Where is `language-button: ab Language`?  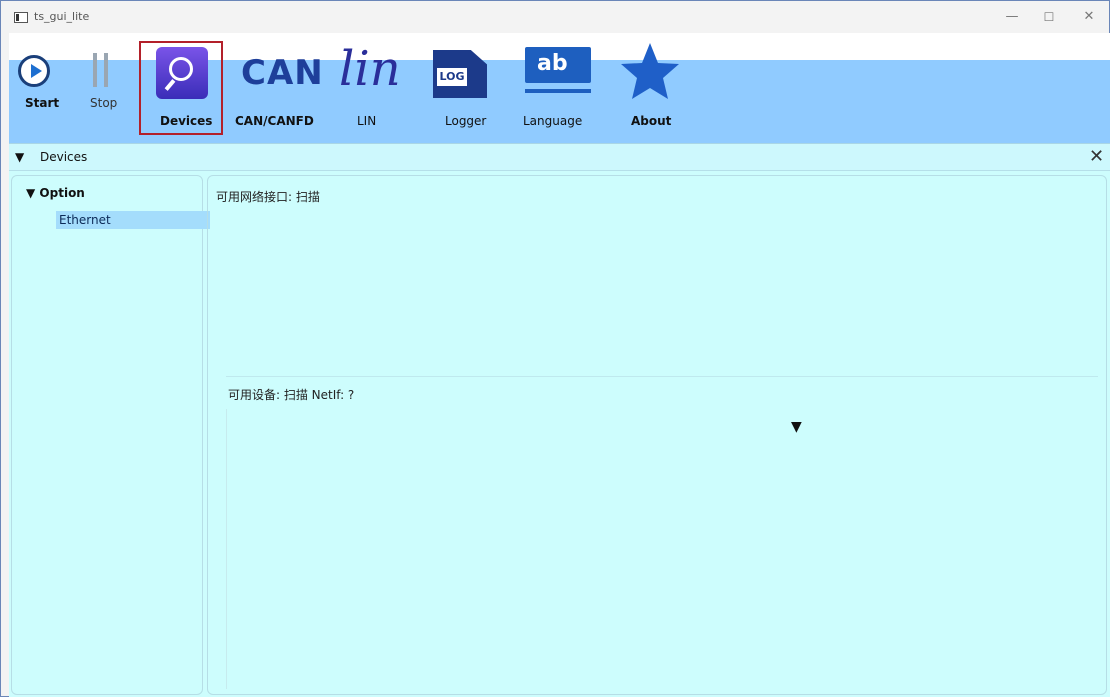
language-button: ab Language is located at coordinates (562, 87).